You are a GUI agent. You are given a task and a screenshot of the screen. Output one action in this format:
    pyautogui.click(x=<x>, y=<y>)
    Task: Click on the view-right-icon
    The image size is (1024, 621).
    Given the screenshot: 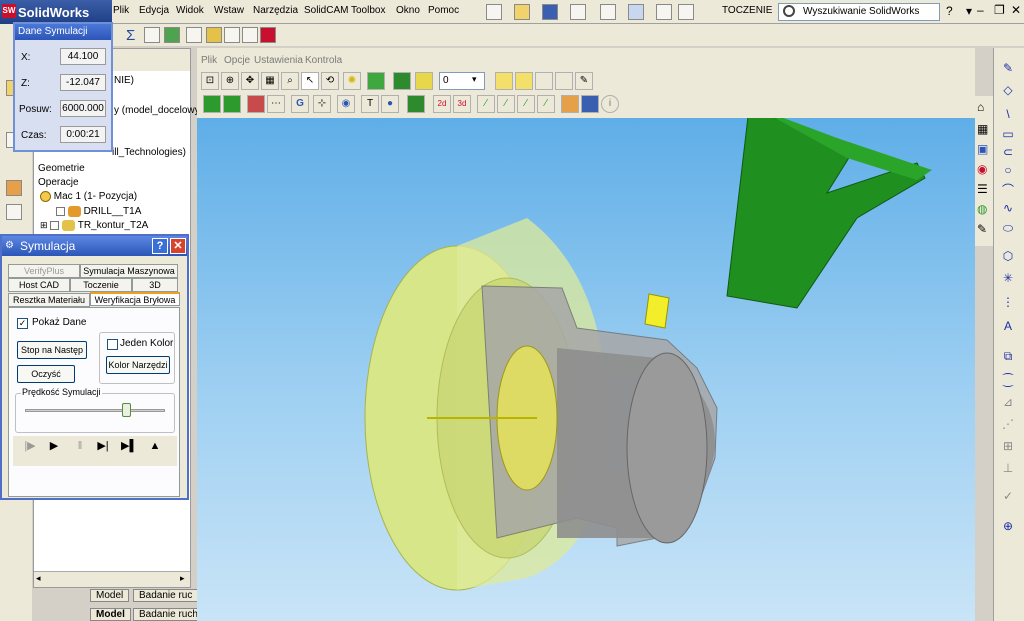 What is the action you would take?
    pyautogui.click(x=564, y=81)
    